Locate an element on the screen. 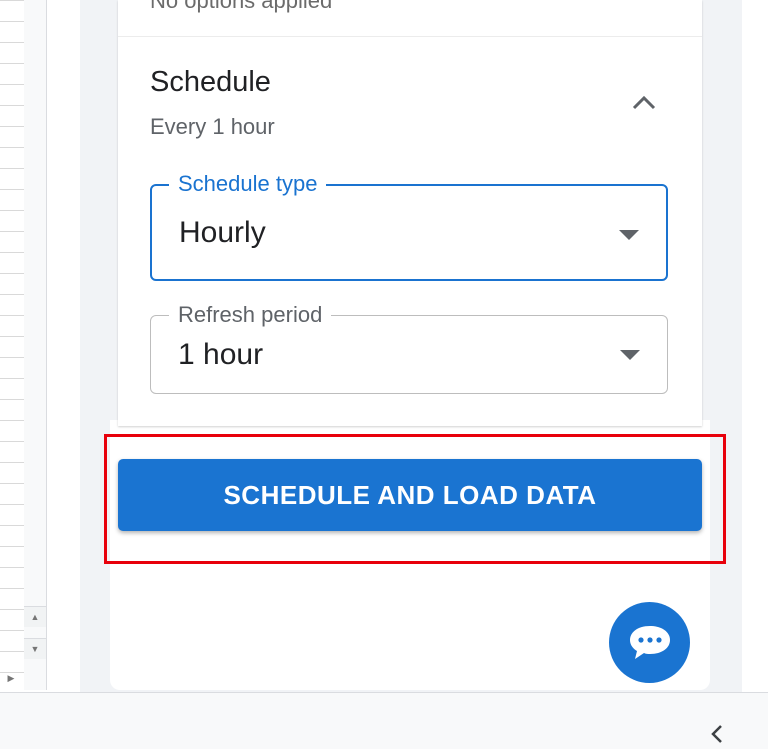 The height and width of the screenshot is (749, 768). chat-bubble-icon is located at coordinates (649, 642).